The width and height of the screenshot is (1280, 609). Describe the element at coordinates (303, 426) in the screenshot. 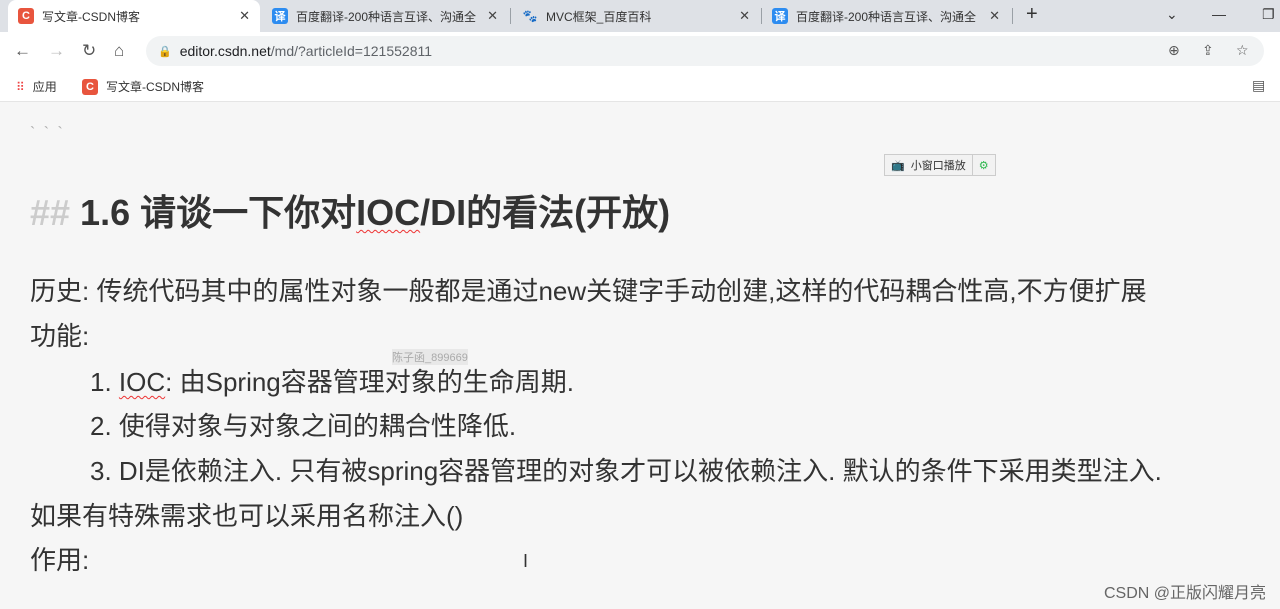

I see `list-item: 2. 使得对象与对象之间的耦合性降低.` at that location.